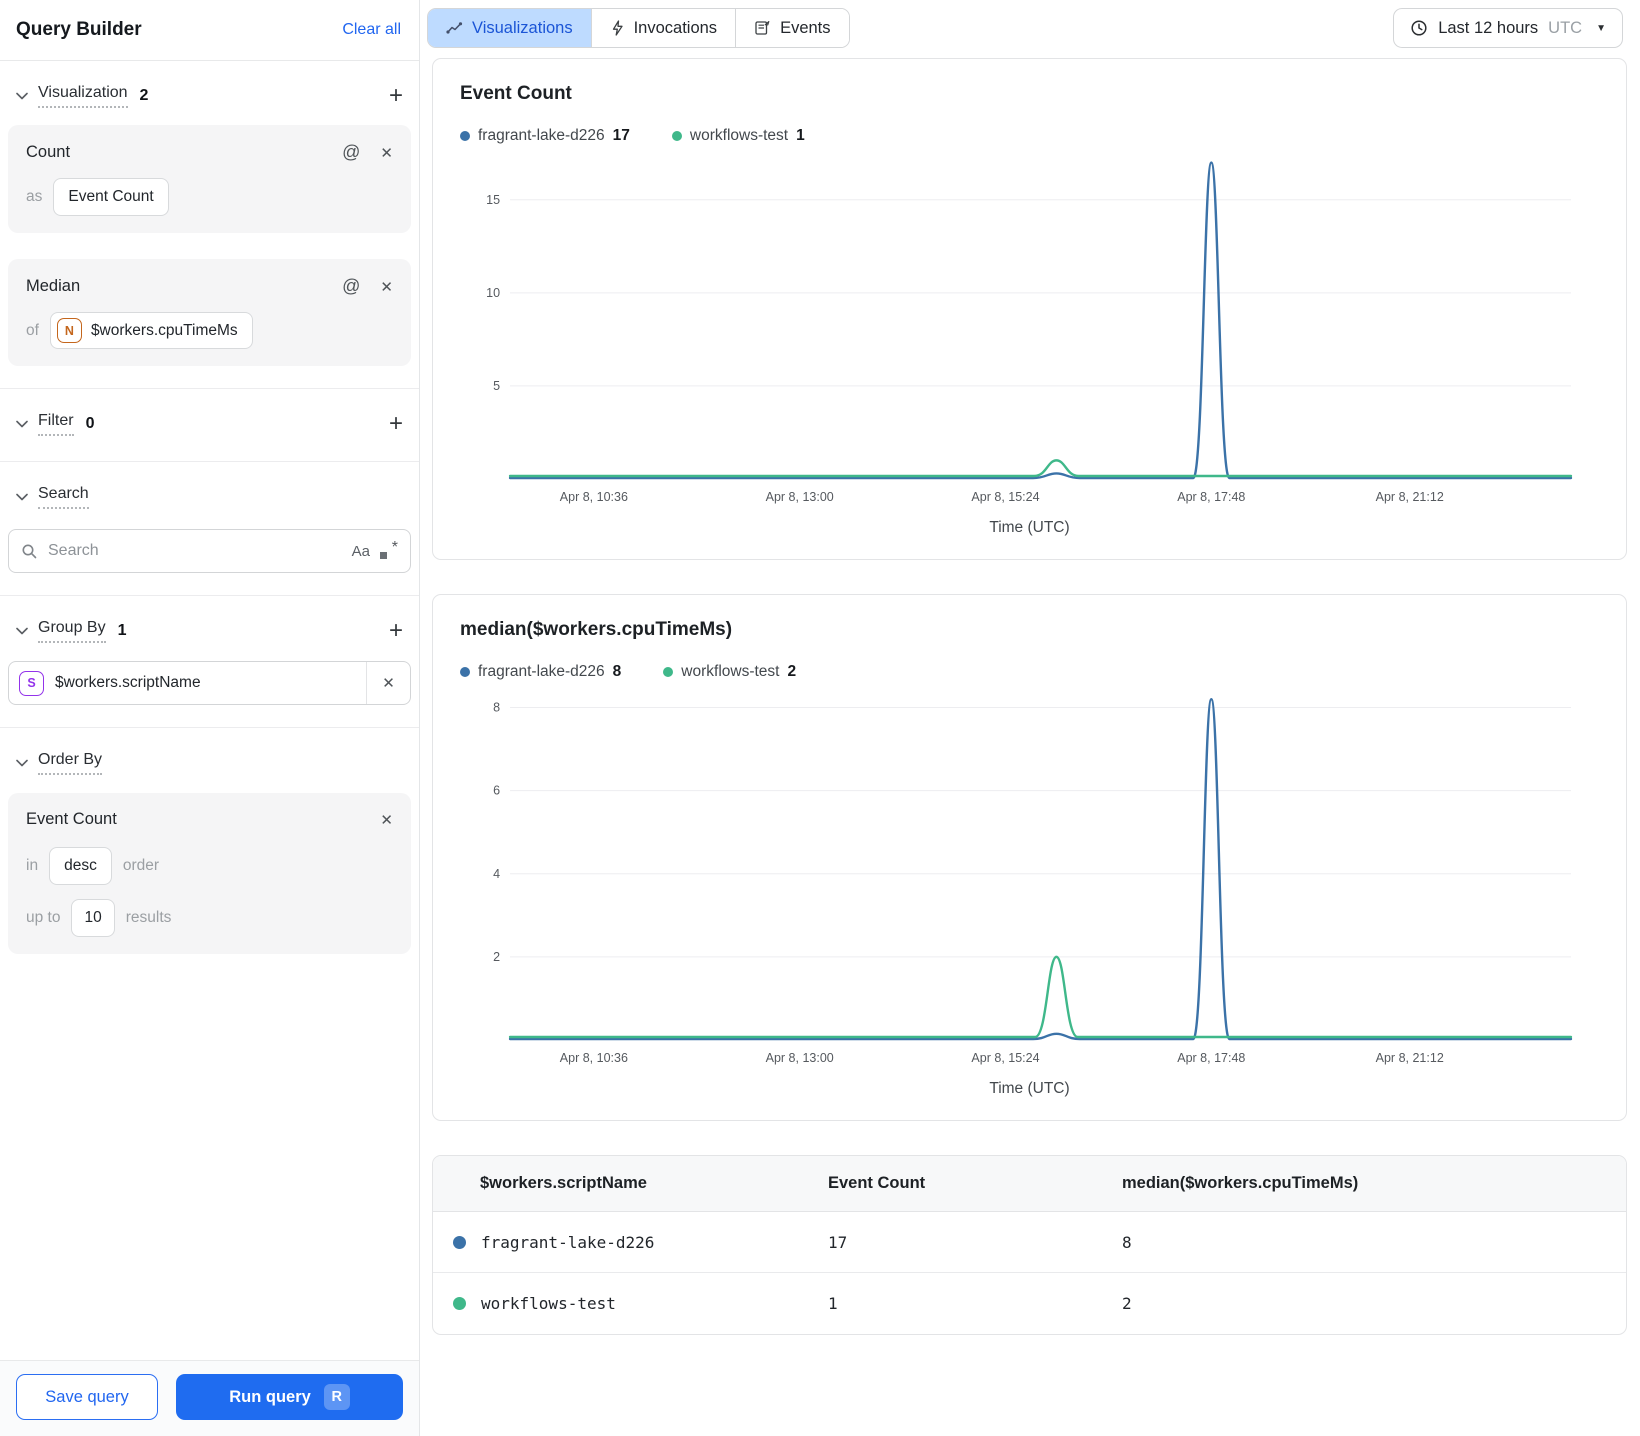 This screenshot has height=1436, width=1640. I want to click on run-query-label: Run query, so click(270, 1396).